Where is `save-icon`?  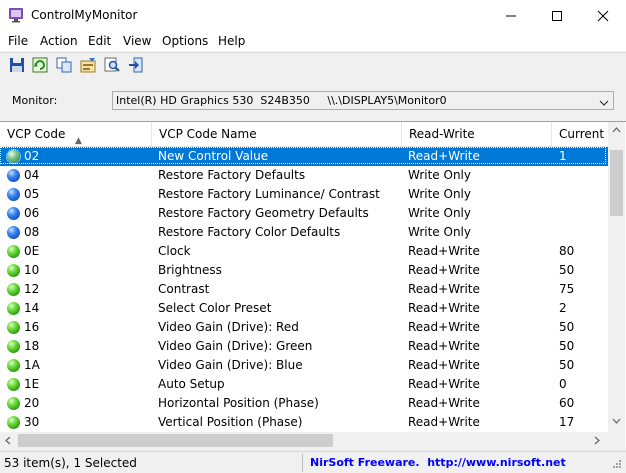
save-icon is located at coordinates (17, 65).